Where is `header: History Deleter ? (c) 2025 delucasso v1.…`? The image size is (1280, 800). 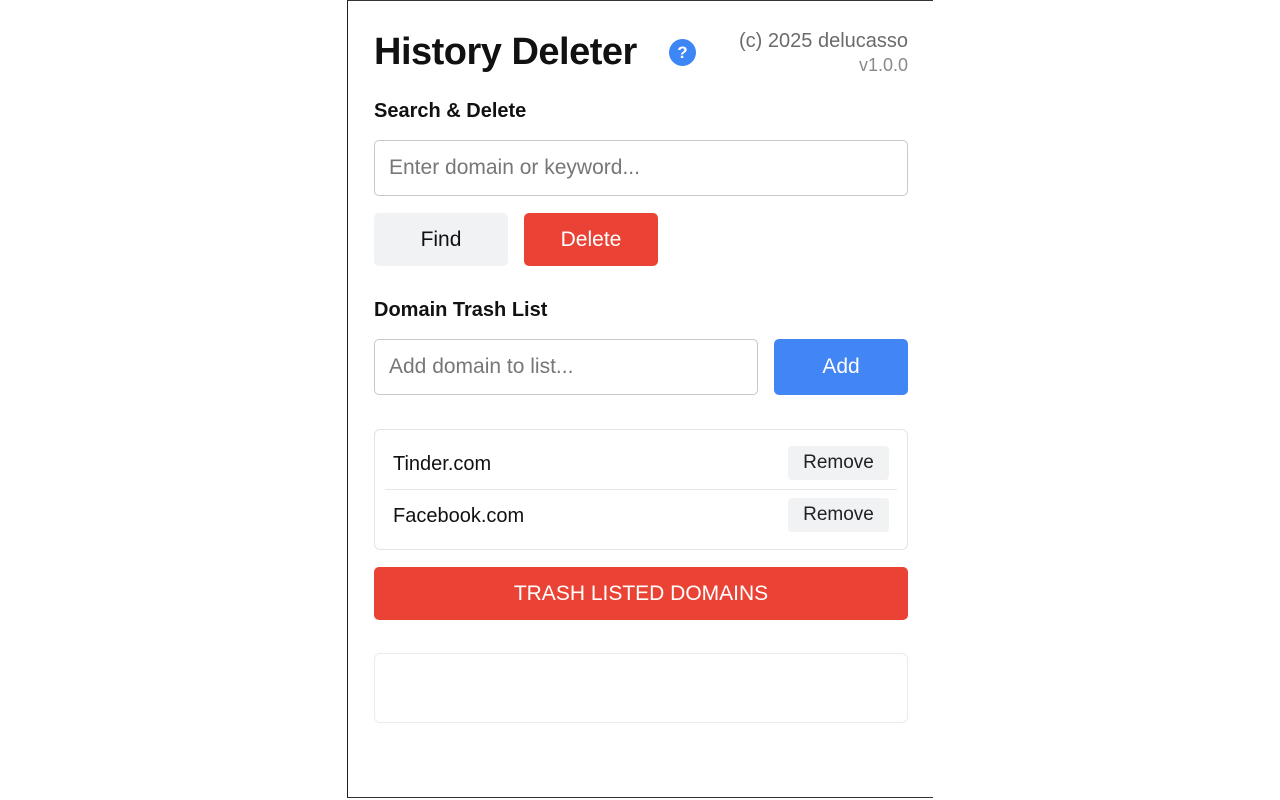
header: History Deleter ? (c) 2025 delucasso v1.… is located at coordinates (641, 53).